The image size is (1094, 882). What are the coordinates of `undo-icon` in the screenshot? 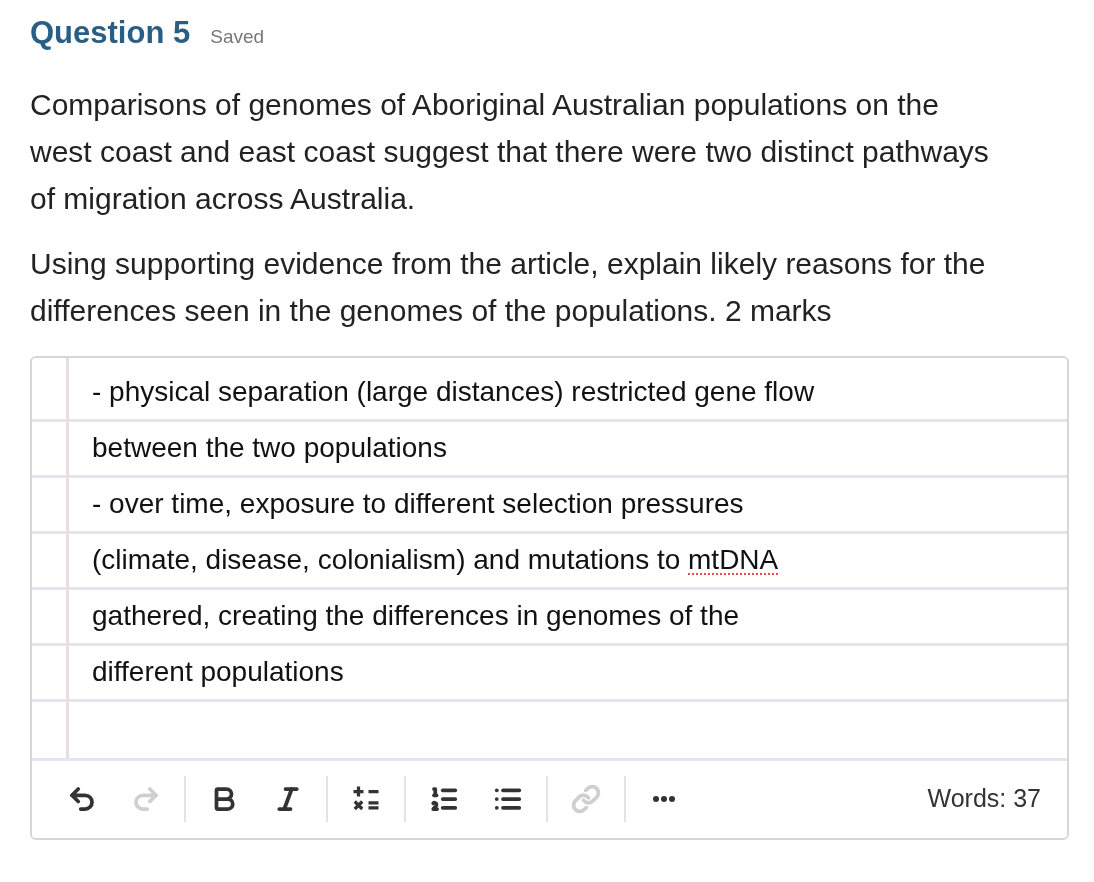 It's located at (82, 799).